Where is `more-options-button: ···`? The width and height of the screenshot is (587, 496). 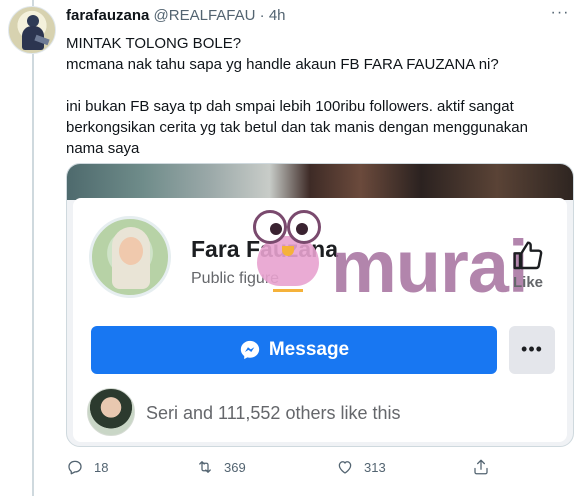
more-options-button: ··· is located at coordinates (560, 13).